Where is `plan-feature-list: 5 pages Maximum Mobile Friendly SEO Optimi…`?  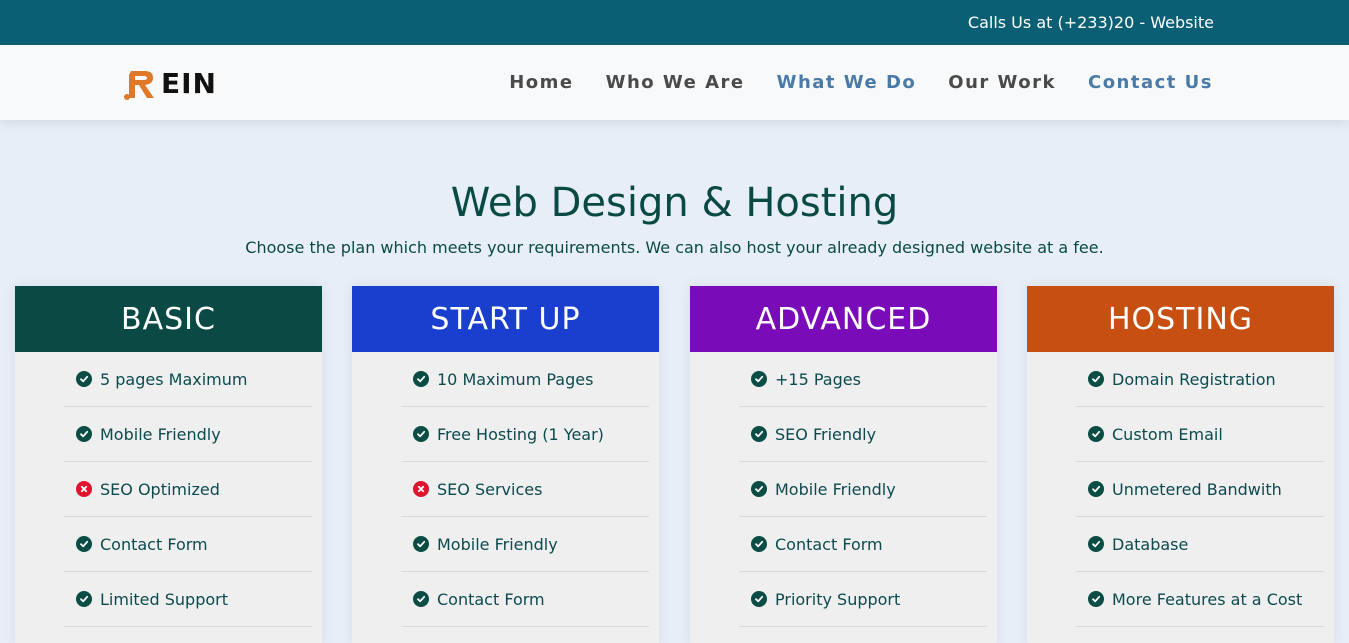
plan-feature-list: 5 pages Maximum Mobile Friendly SEO Optimi… is located at coordinates (168, 489).